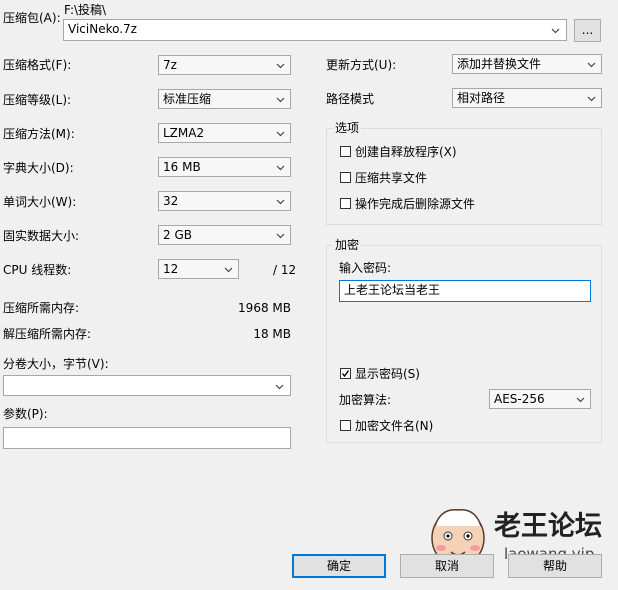  I want to click on option-checkbox-delete, so click(345, 203).